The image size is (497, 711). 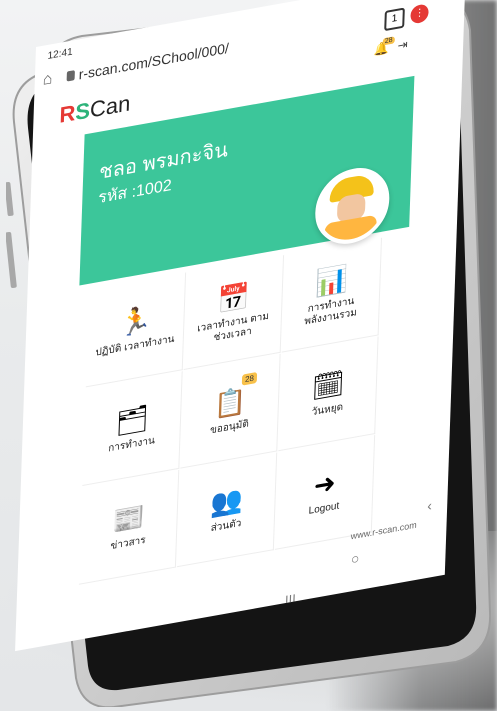 What do you see at coordinates (328, 385) in the screenshot?
I see `holiday-calendar-icon: 🗓` at bounding box center [328, 385].